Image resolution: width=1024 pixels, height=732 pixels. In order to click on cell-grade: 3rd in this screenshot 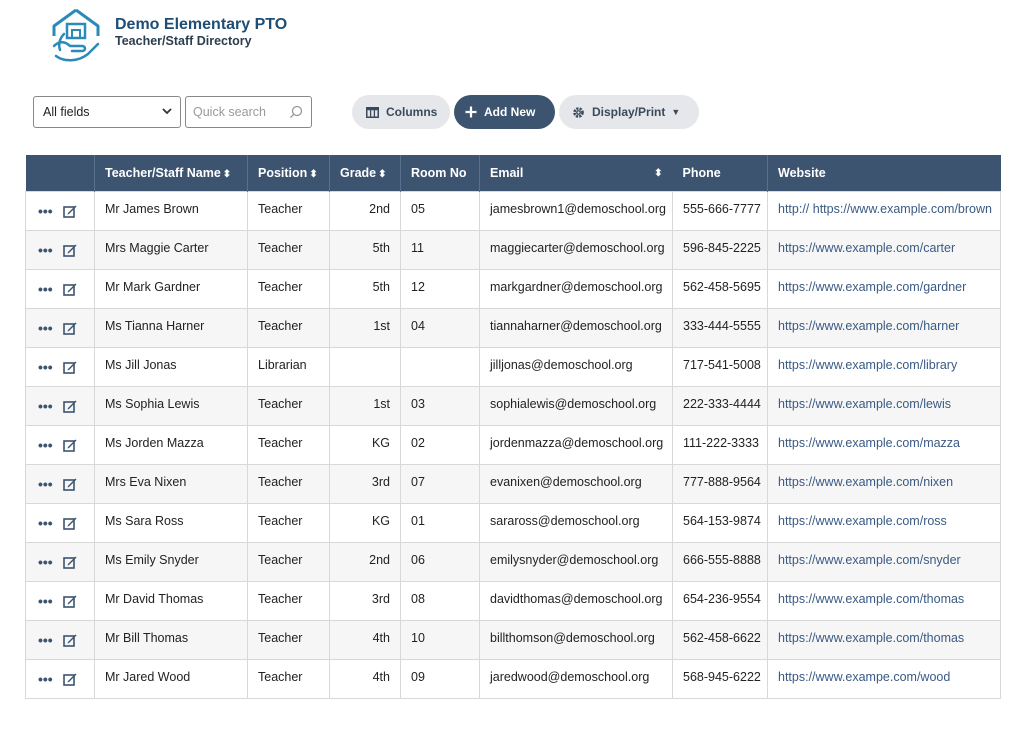, I will do `click(365, 601)`.